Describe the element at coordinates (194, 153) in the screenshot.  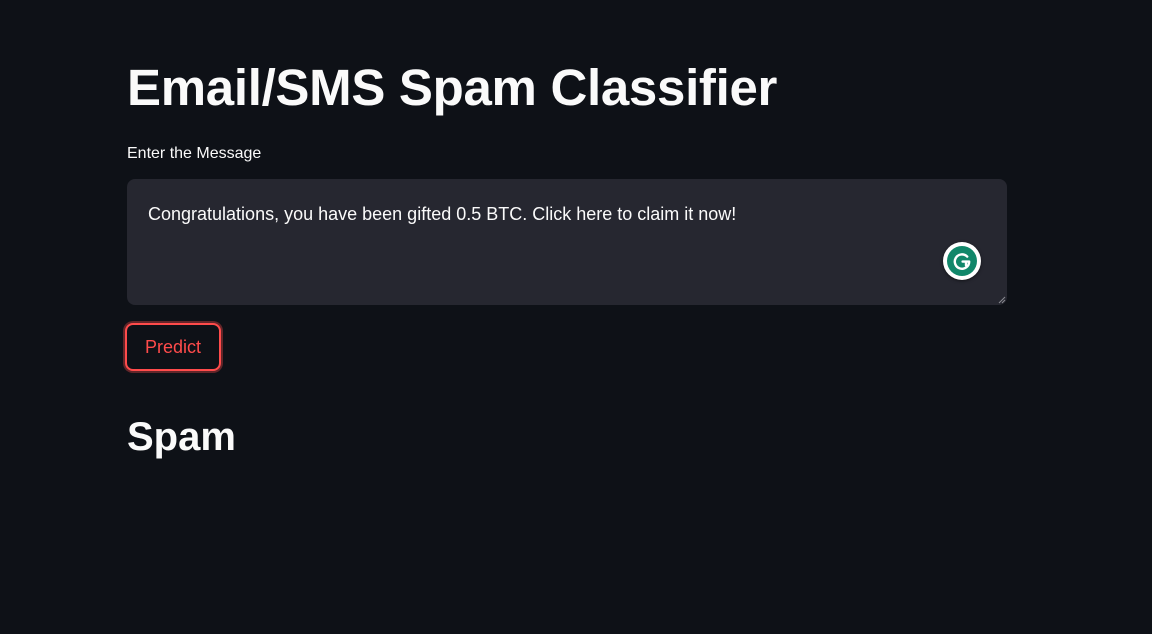
I see `message-label: Enter the Message` at that location.